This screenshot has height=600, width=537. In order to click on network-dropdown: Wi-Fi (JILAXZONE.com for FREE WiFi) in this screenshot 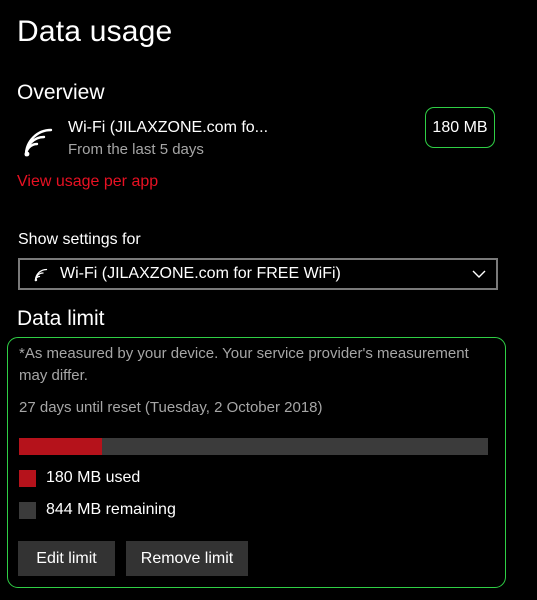, I will do `click(258, 274)`.